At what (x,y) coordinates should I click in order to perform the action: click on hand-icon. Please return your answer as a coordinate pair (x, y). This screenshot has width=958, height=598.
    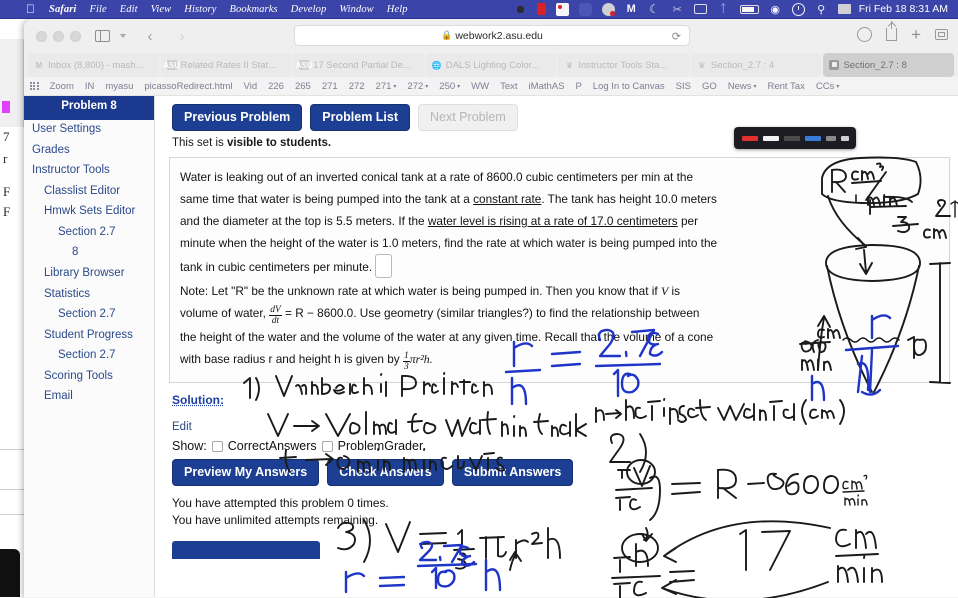
    Looking at the image, I should click on (585, 9).